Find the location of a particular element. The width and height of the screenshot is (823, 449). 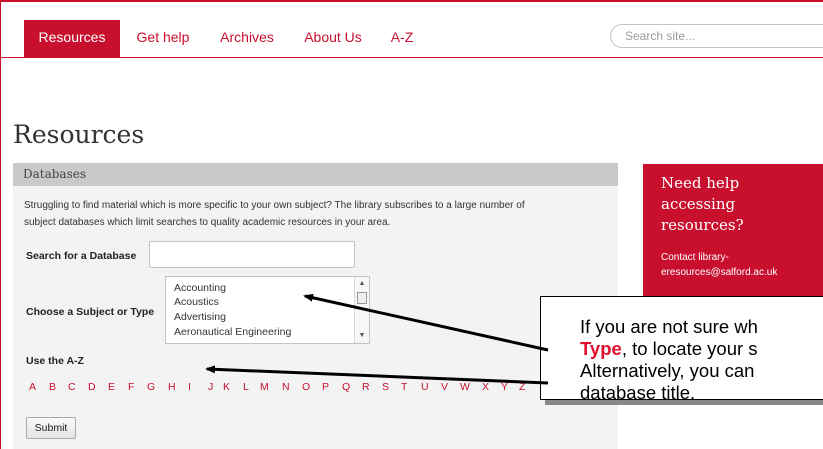

help-contact-email: Contact library-eresources@salford.ac.uk is located at coordinates (742, 265).